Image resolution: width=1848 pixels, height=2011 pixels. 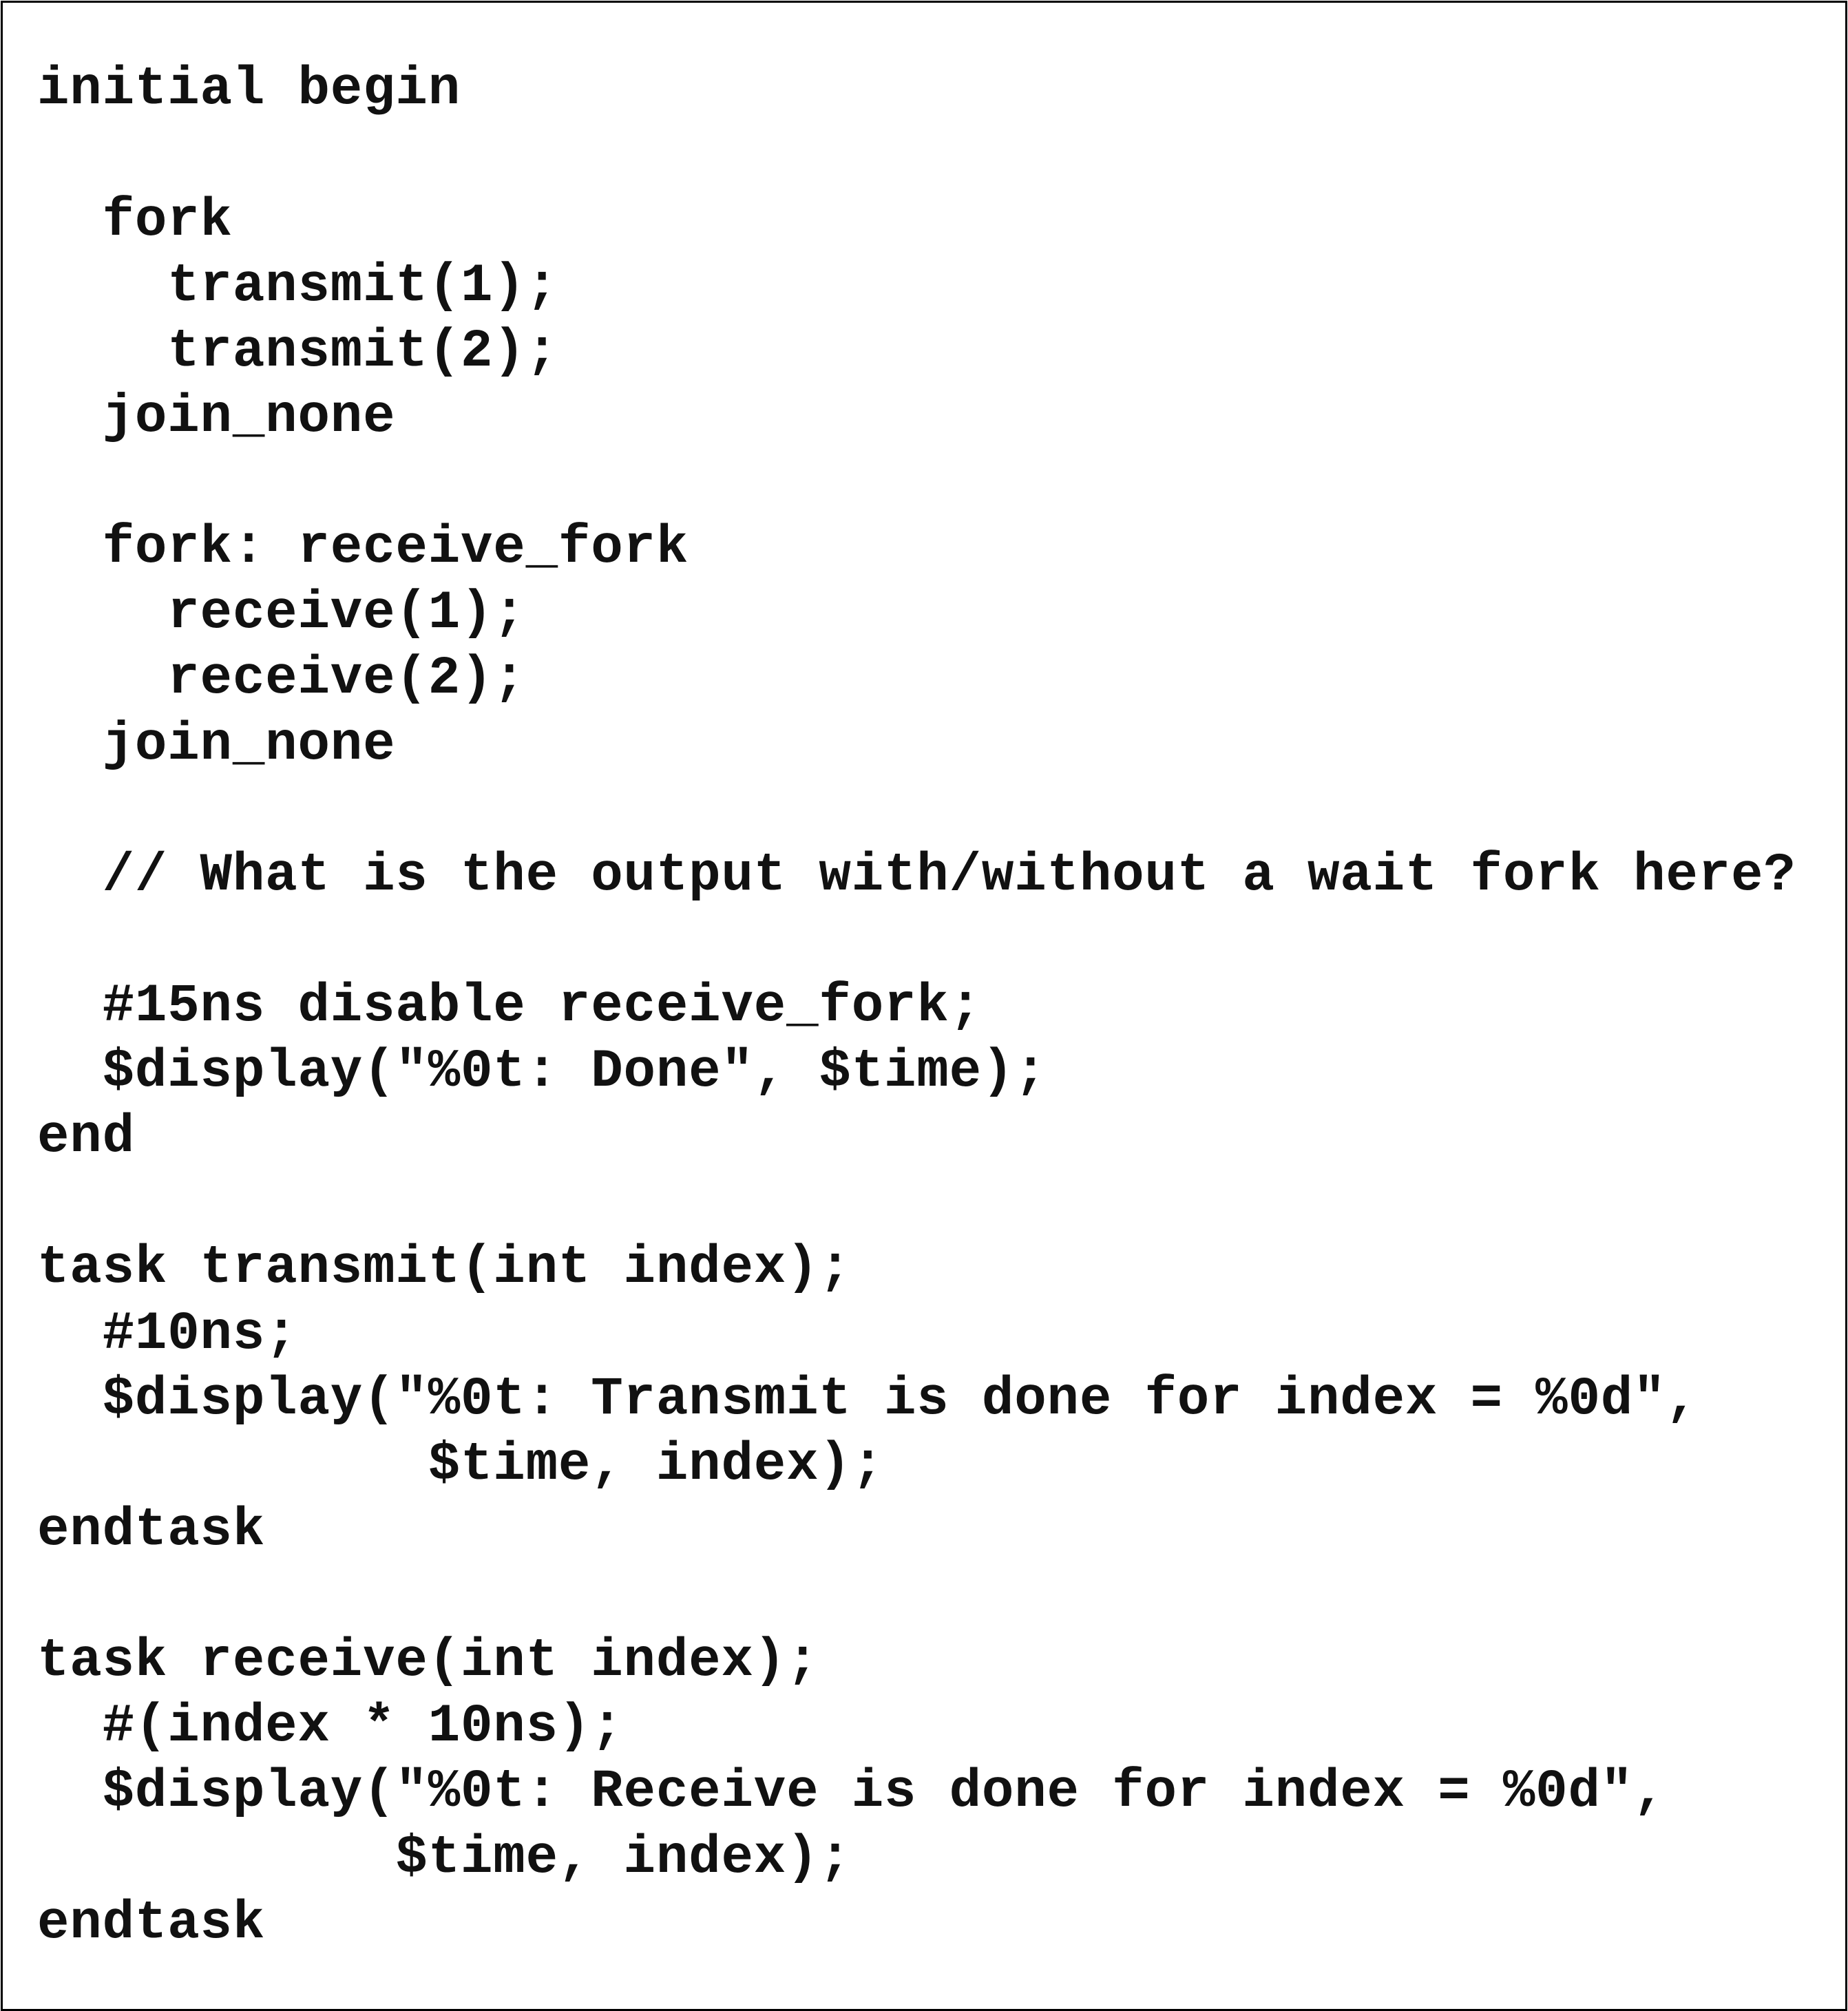 I want to click on code-line-5: transmit(2);, so click(x=297, y=352).